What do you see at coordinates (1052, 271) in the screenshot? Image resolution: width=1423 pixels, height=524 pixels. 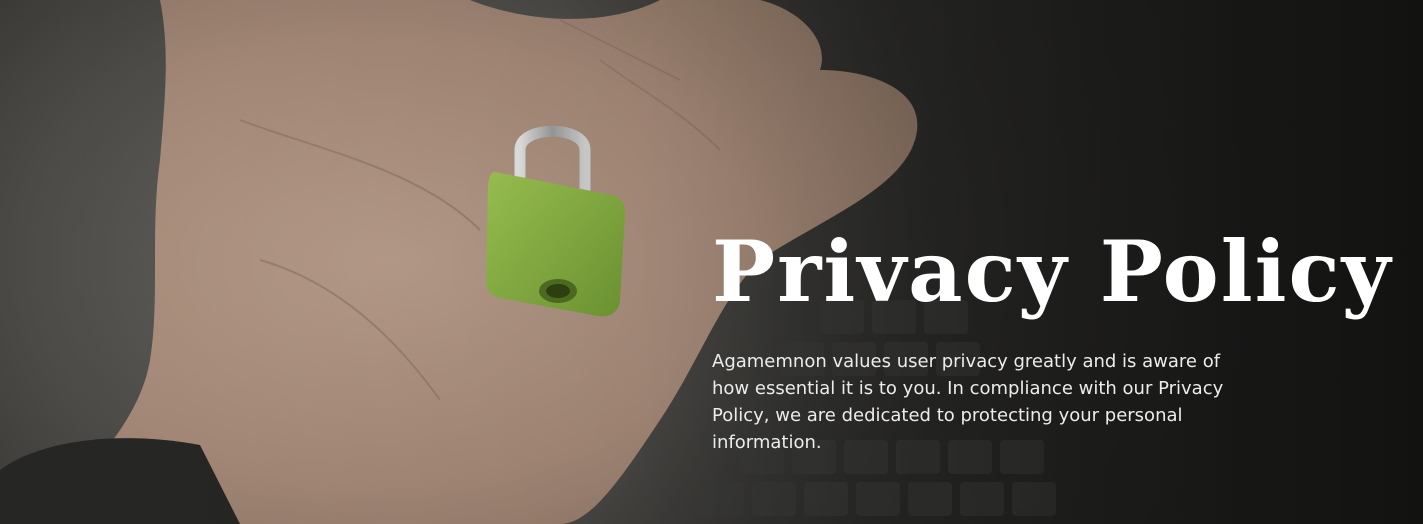 I see `page-title: Privacy Policy` at bounding box center [1052, 271].